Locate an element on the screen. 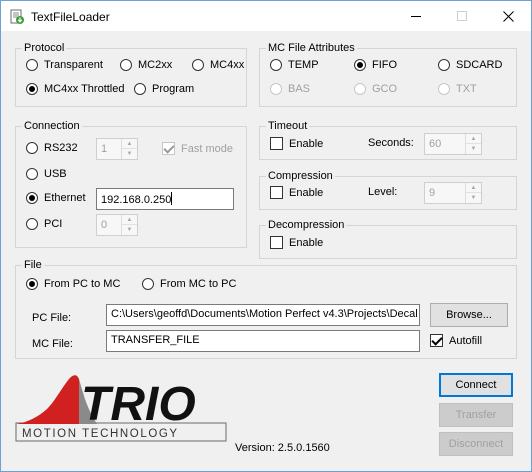 Image resolution: width=532 pixels, height=472 pixels. timeout-group: Timeout Enable Seconds: 60 ▲ ▼ is located at coordinates (388, 139).